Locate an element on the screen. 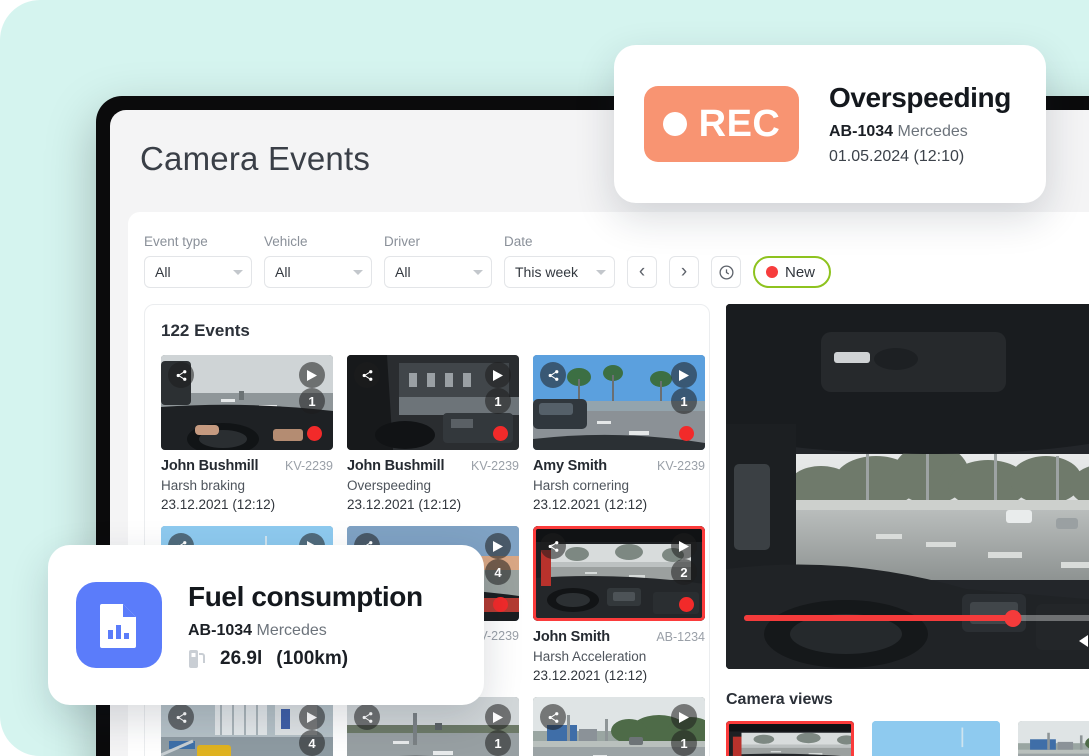  event-driver-row: Amy Smith KV-2239 is located at coordinates (619, 466).